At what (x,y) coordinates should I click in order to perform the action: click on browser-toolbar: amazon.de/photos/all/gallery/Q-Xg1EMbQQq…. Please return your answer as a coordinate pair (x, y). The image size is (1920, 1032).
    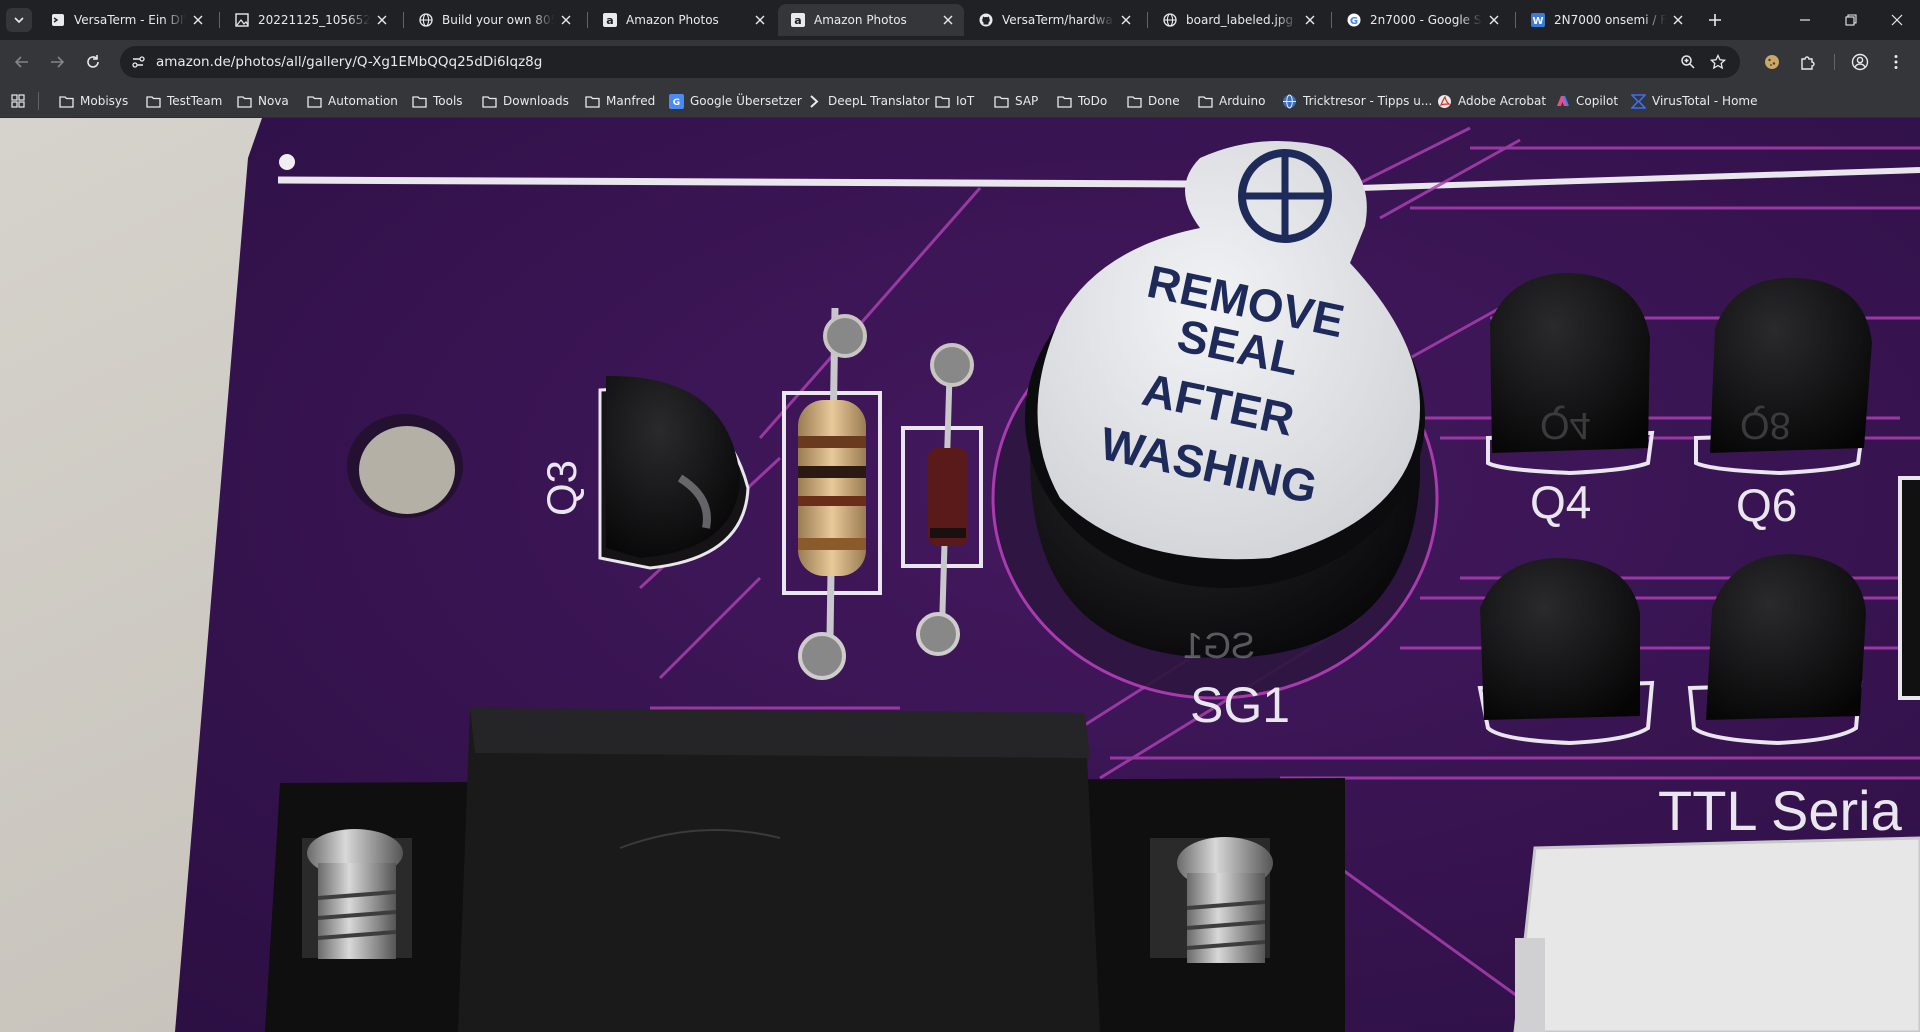
    Looking at the image, I should click on (960, 62).